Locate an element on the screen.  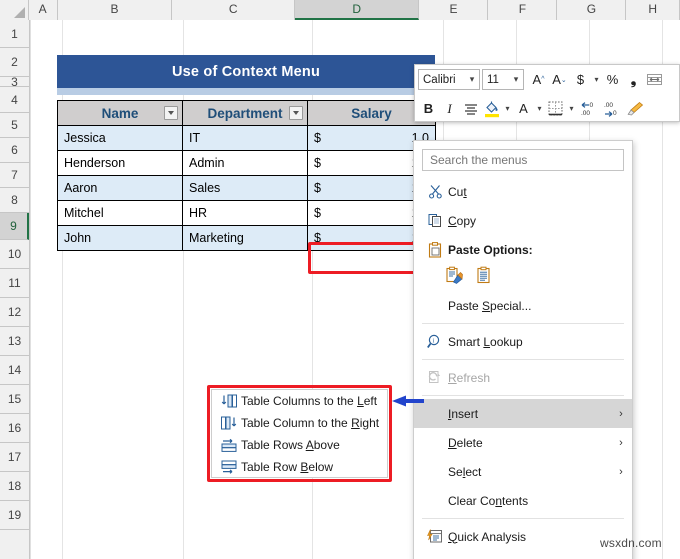
column-header-name: Name is located at coordinates (120, 113).